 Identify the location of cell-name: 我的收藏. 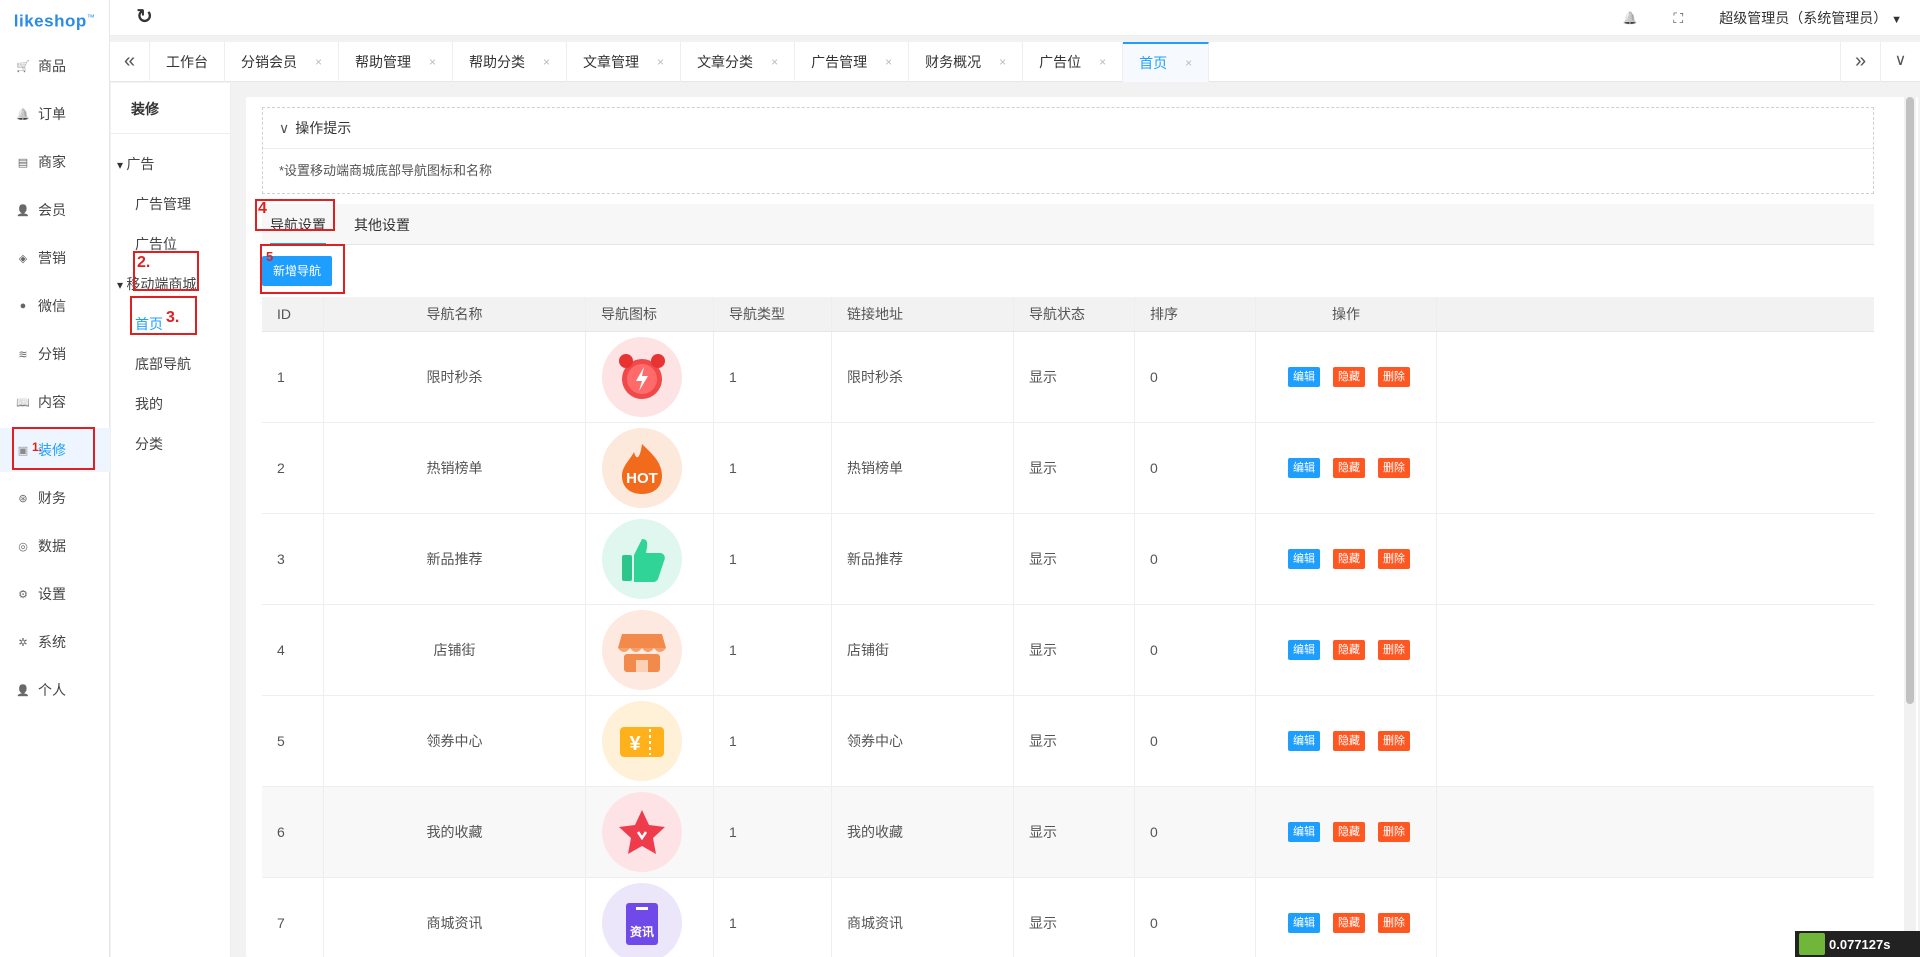
(455, 832).